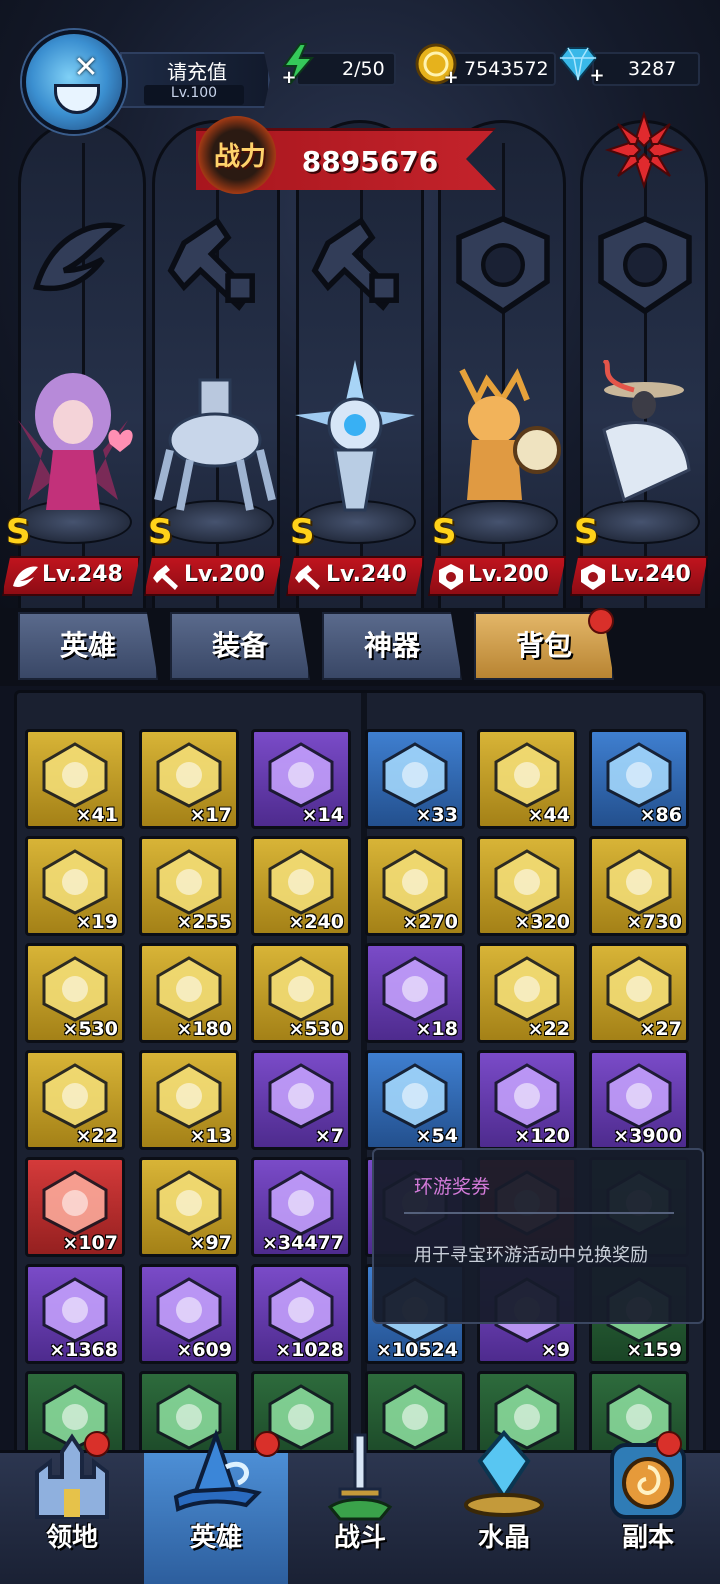  What do you see at coordinates (301, 1100) in the screenshot?
I see `inventory-item: ×7` at bounding box center [301, 1100].